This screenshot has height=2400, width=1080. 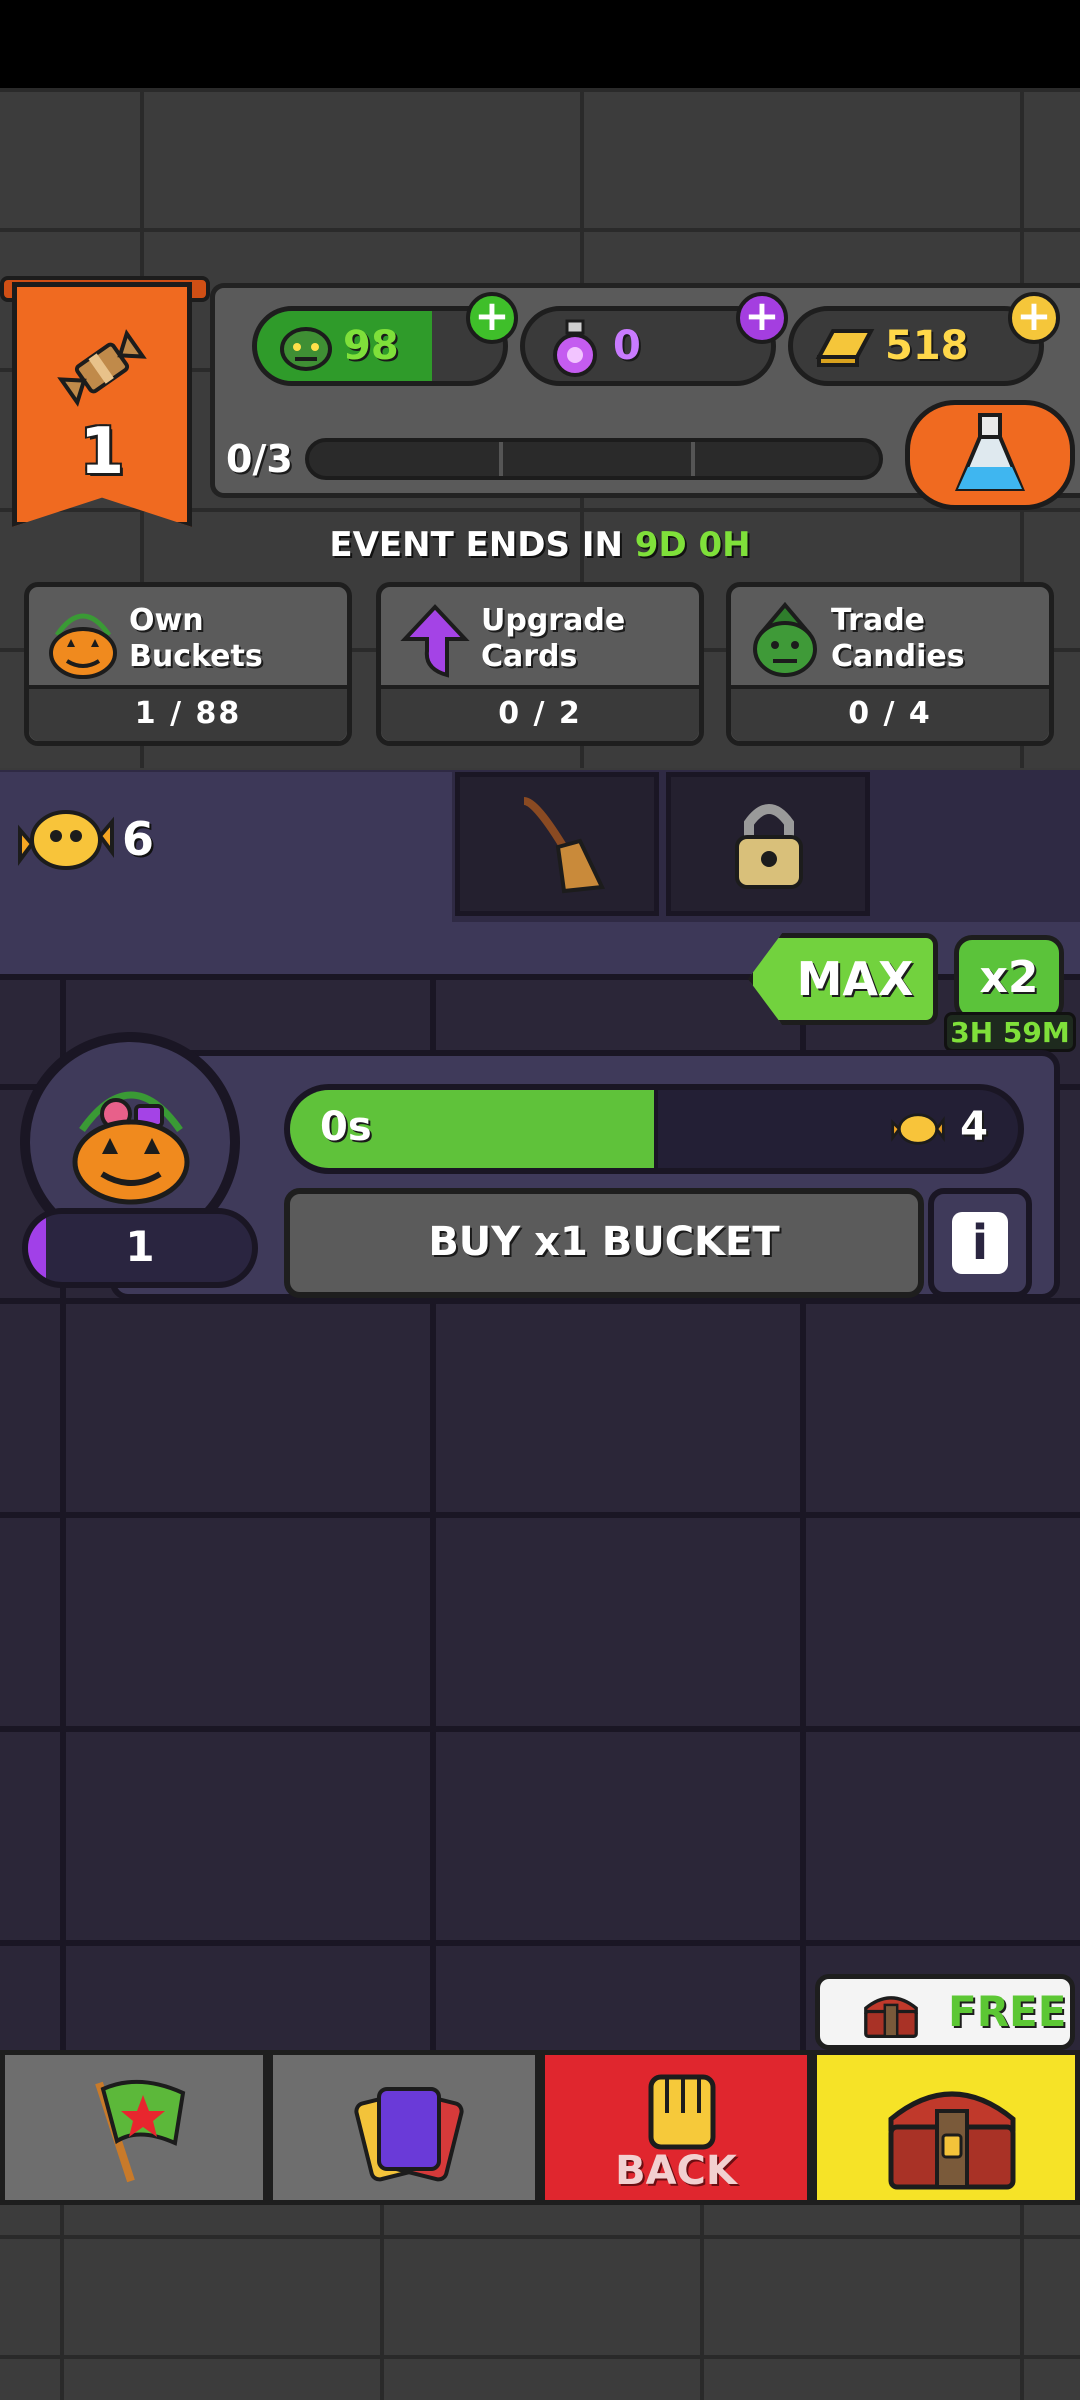 I want to click on back-label: BACK, so click(x=676, y=2171).